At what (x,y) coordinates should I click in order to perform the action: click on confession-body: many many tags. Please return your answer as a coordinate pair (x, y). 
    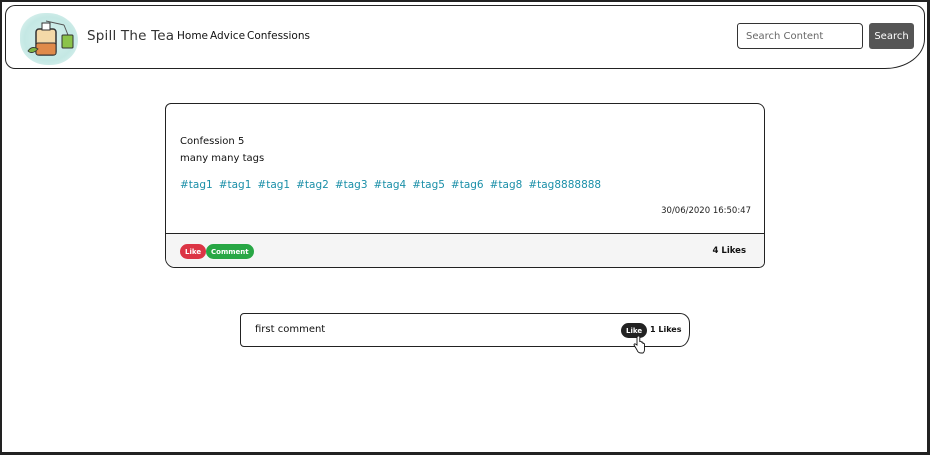
    Looking at the image, I should click on (222, 158).